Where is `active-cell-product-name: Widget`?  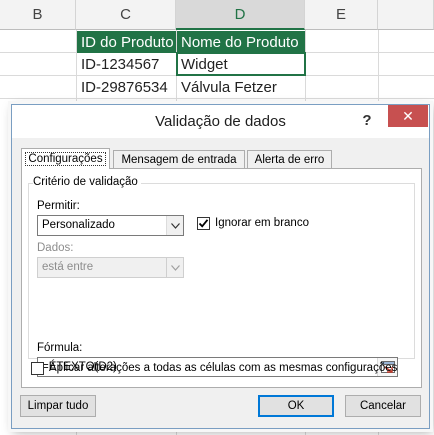
active-cell-product-name: Widget is located at coordinates (241, 64).